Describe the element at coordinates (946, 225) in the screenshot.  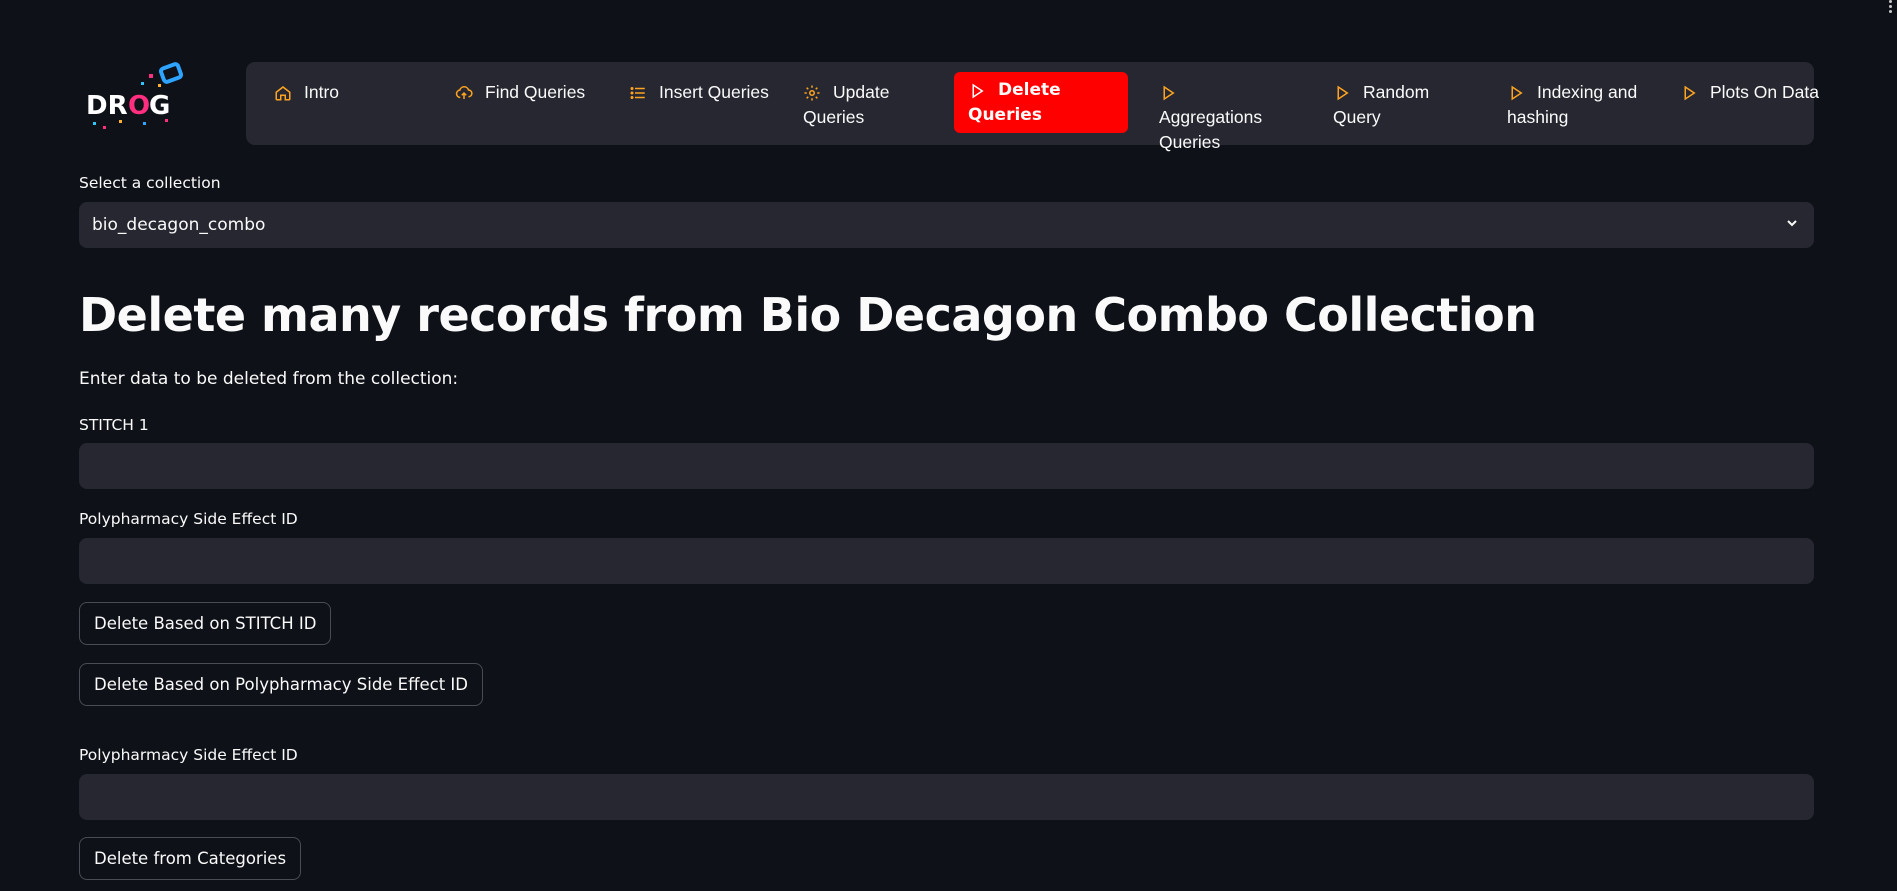
I see `collection-select: bio_decagon_combo` at that location.